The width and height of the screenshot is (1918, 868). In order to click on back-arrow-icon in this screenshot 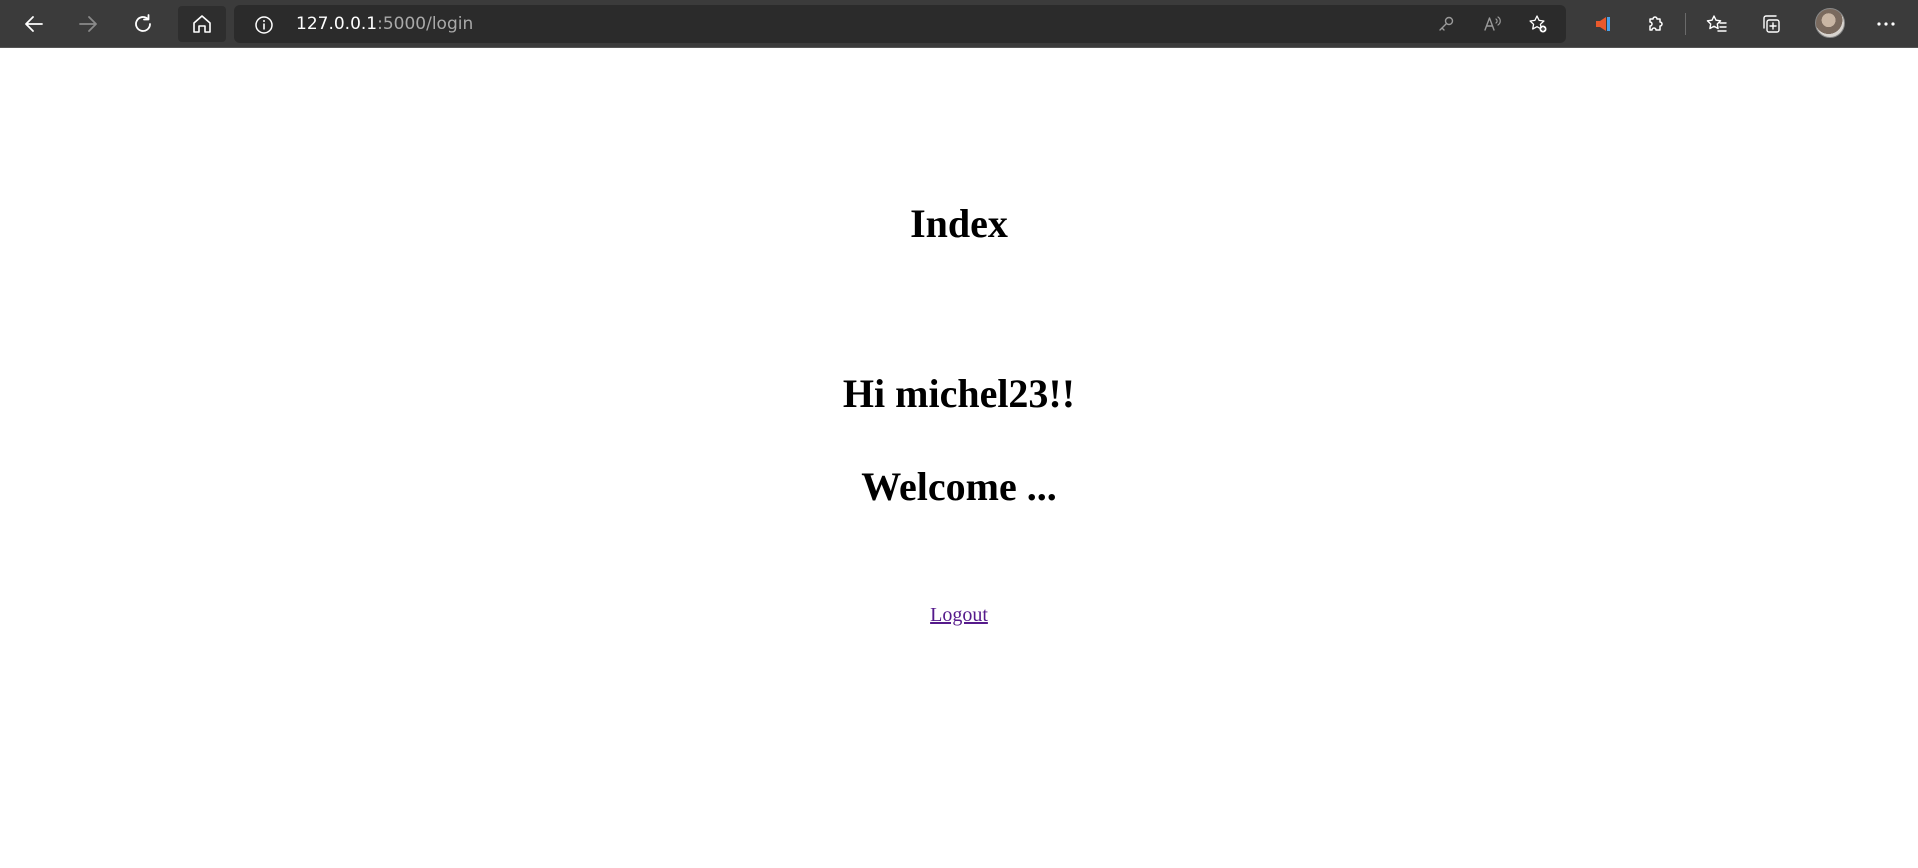, I will do `click(34, 24)`.